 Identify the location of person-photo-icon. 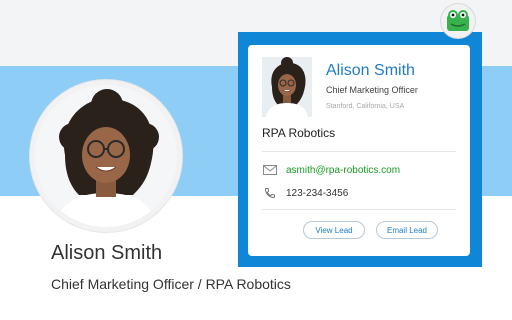
(106, 156).